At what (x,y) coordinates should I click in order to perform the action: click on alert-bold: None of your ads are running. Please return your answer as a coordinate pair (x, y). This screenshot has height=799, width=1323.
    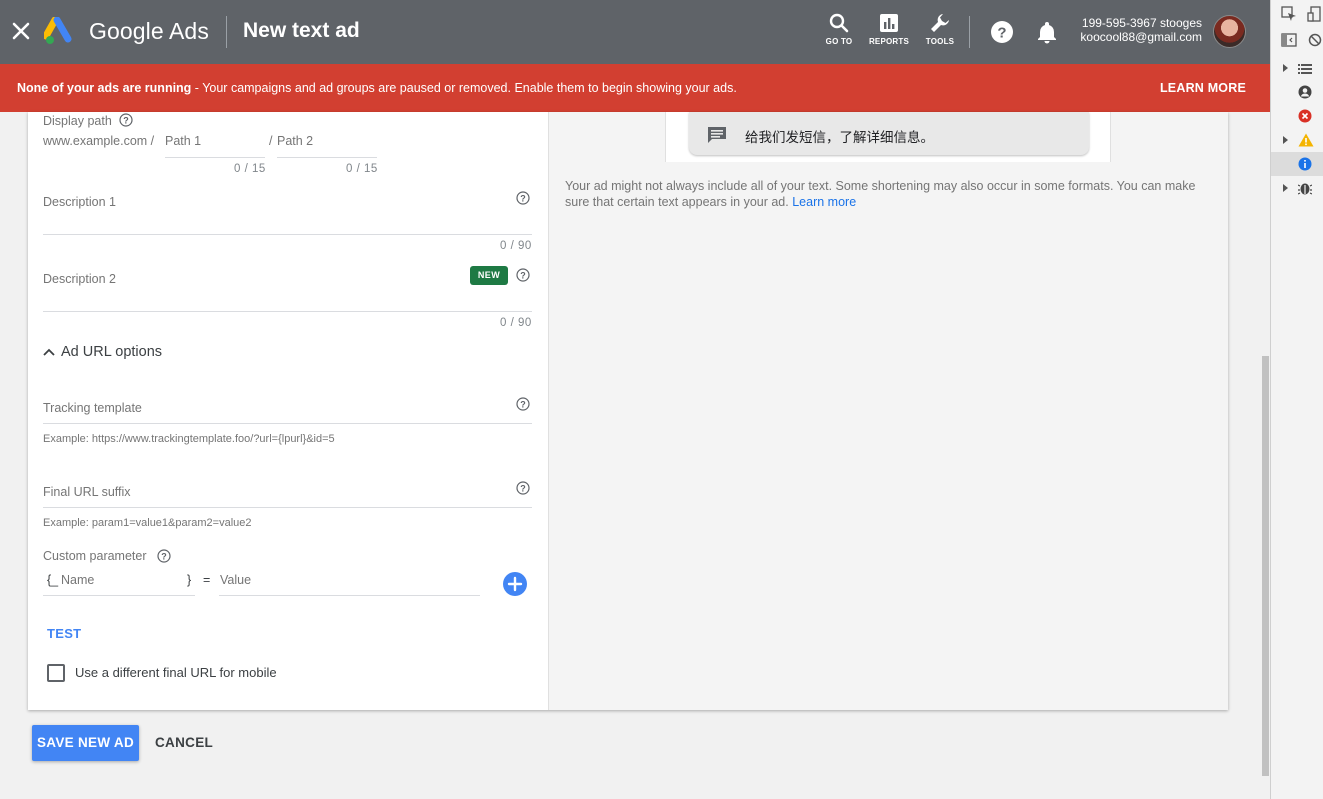
    Looking at the image, I should click on (104, 88).